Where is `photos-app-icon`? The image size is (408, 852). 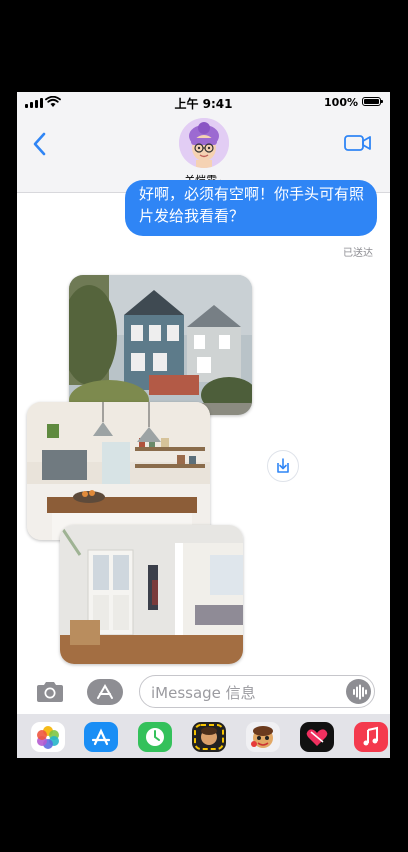 photos-app-icon is located at coordinates (48, 737).